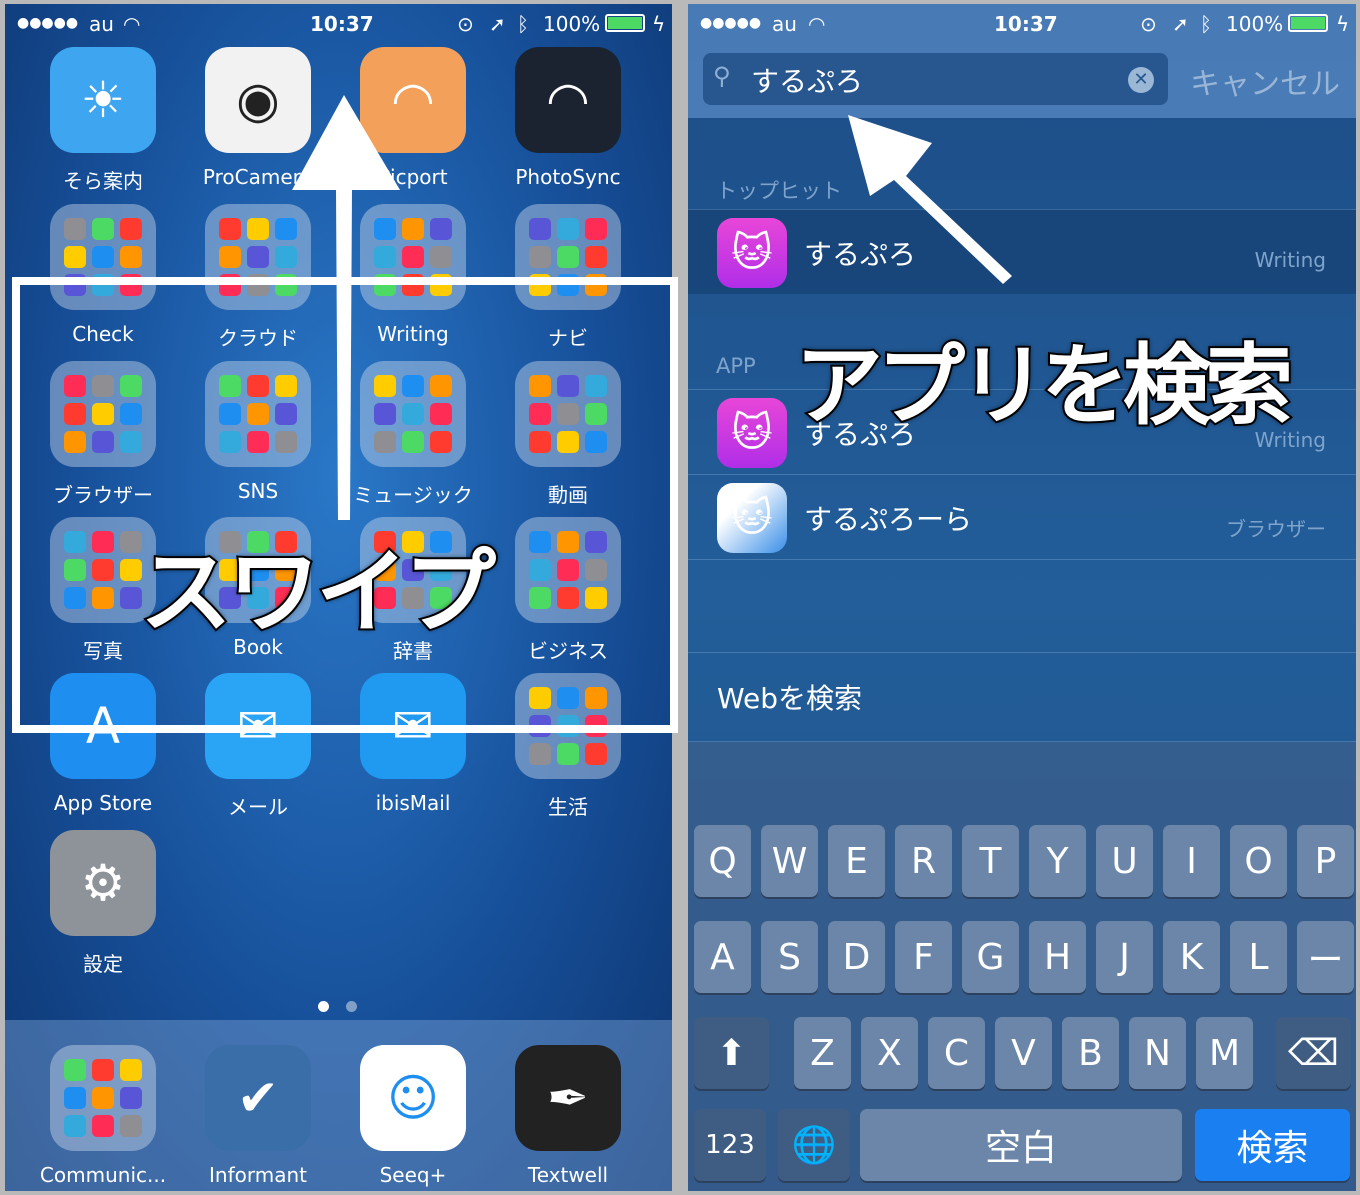 This screenshot has height=1195, width=1360. What do you see at coordinates (318, 592) in the screenshot?
I see `swipe-caption: スワイプ` at bounding box center [318, 592].